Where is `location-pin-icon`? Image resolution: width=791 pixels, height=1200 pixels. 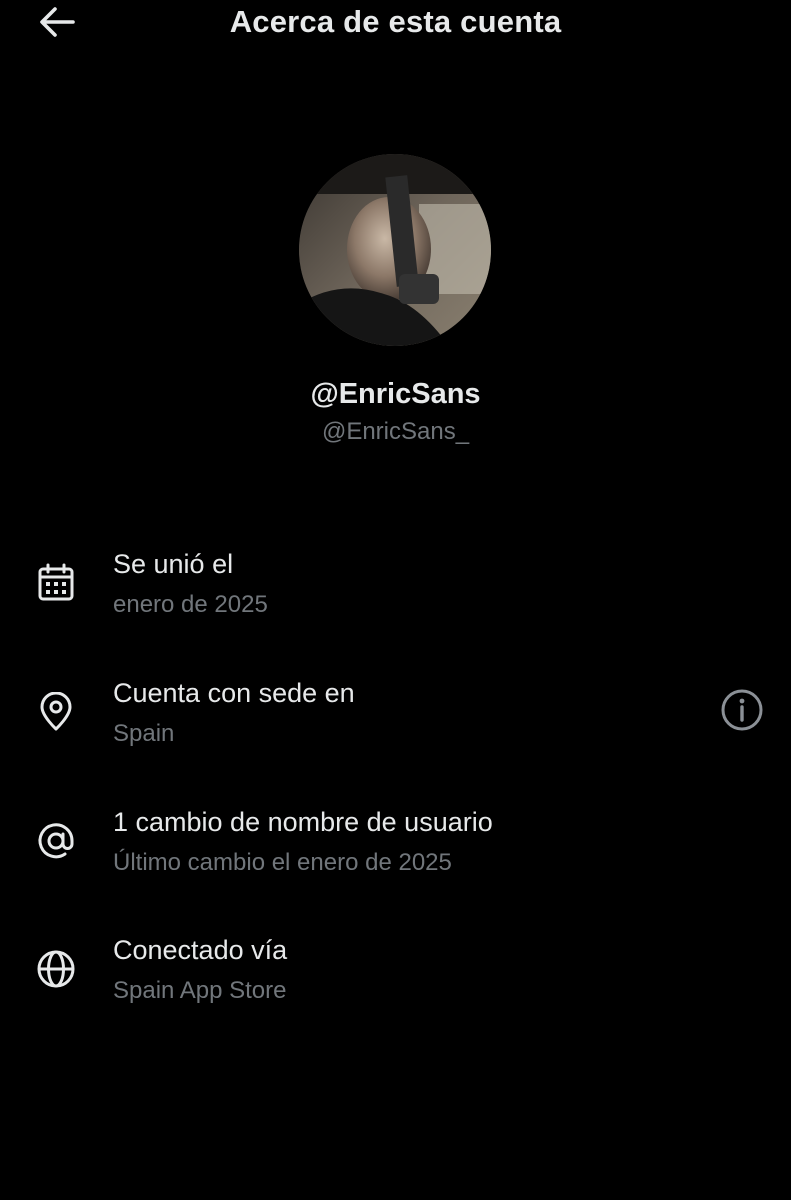
location-pin-icon is located at coordinates (56, 712).